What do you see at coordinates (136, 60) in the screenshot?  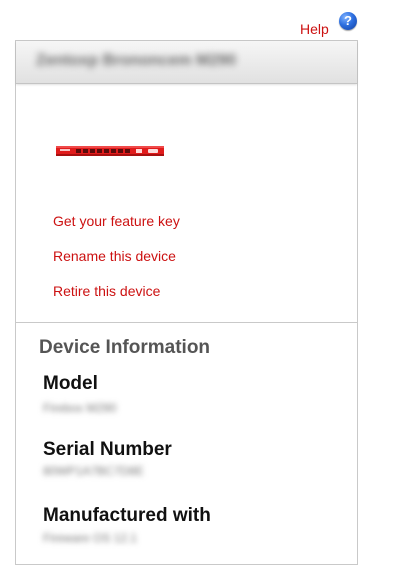 I see `device-name: Zentoxp Brononcem M290` at bounding box center [136, 60].